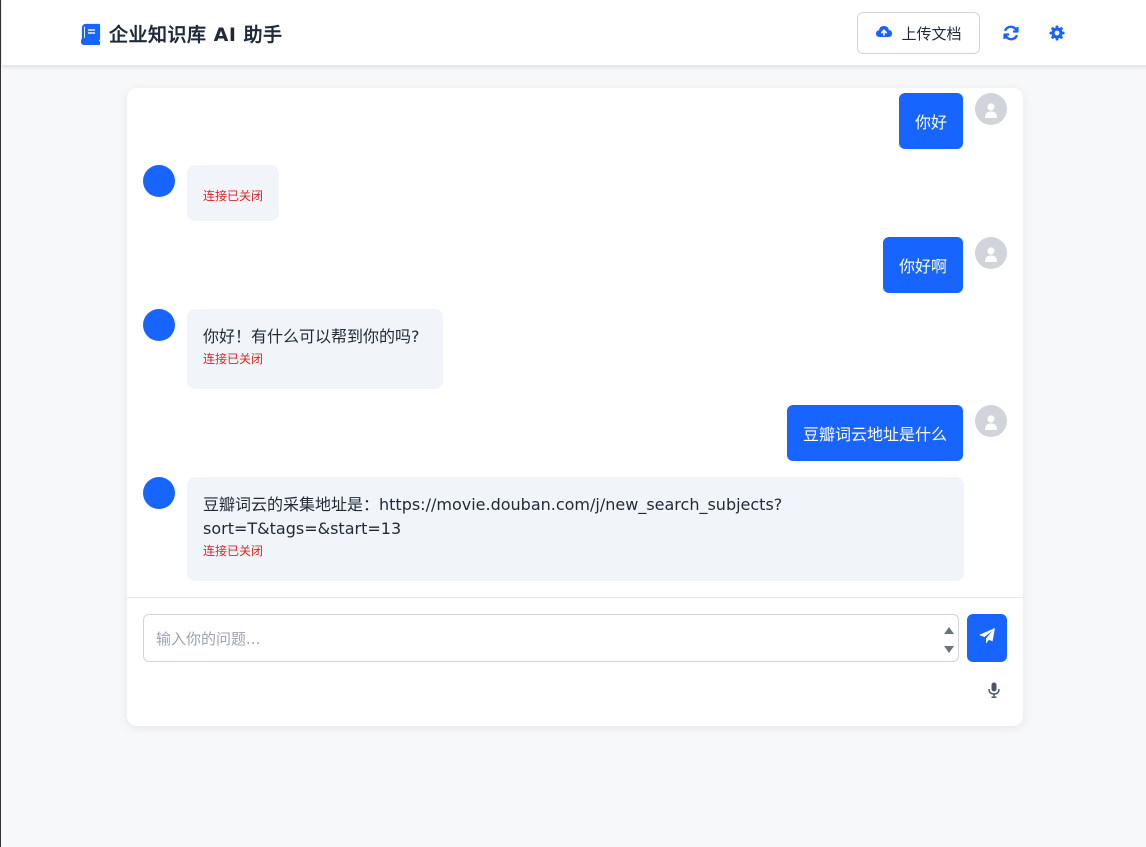 This screenshot has height=847, width=1146. I want to click on assistant-message: 连接已关闭, so click(233, 193).